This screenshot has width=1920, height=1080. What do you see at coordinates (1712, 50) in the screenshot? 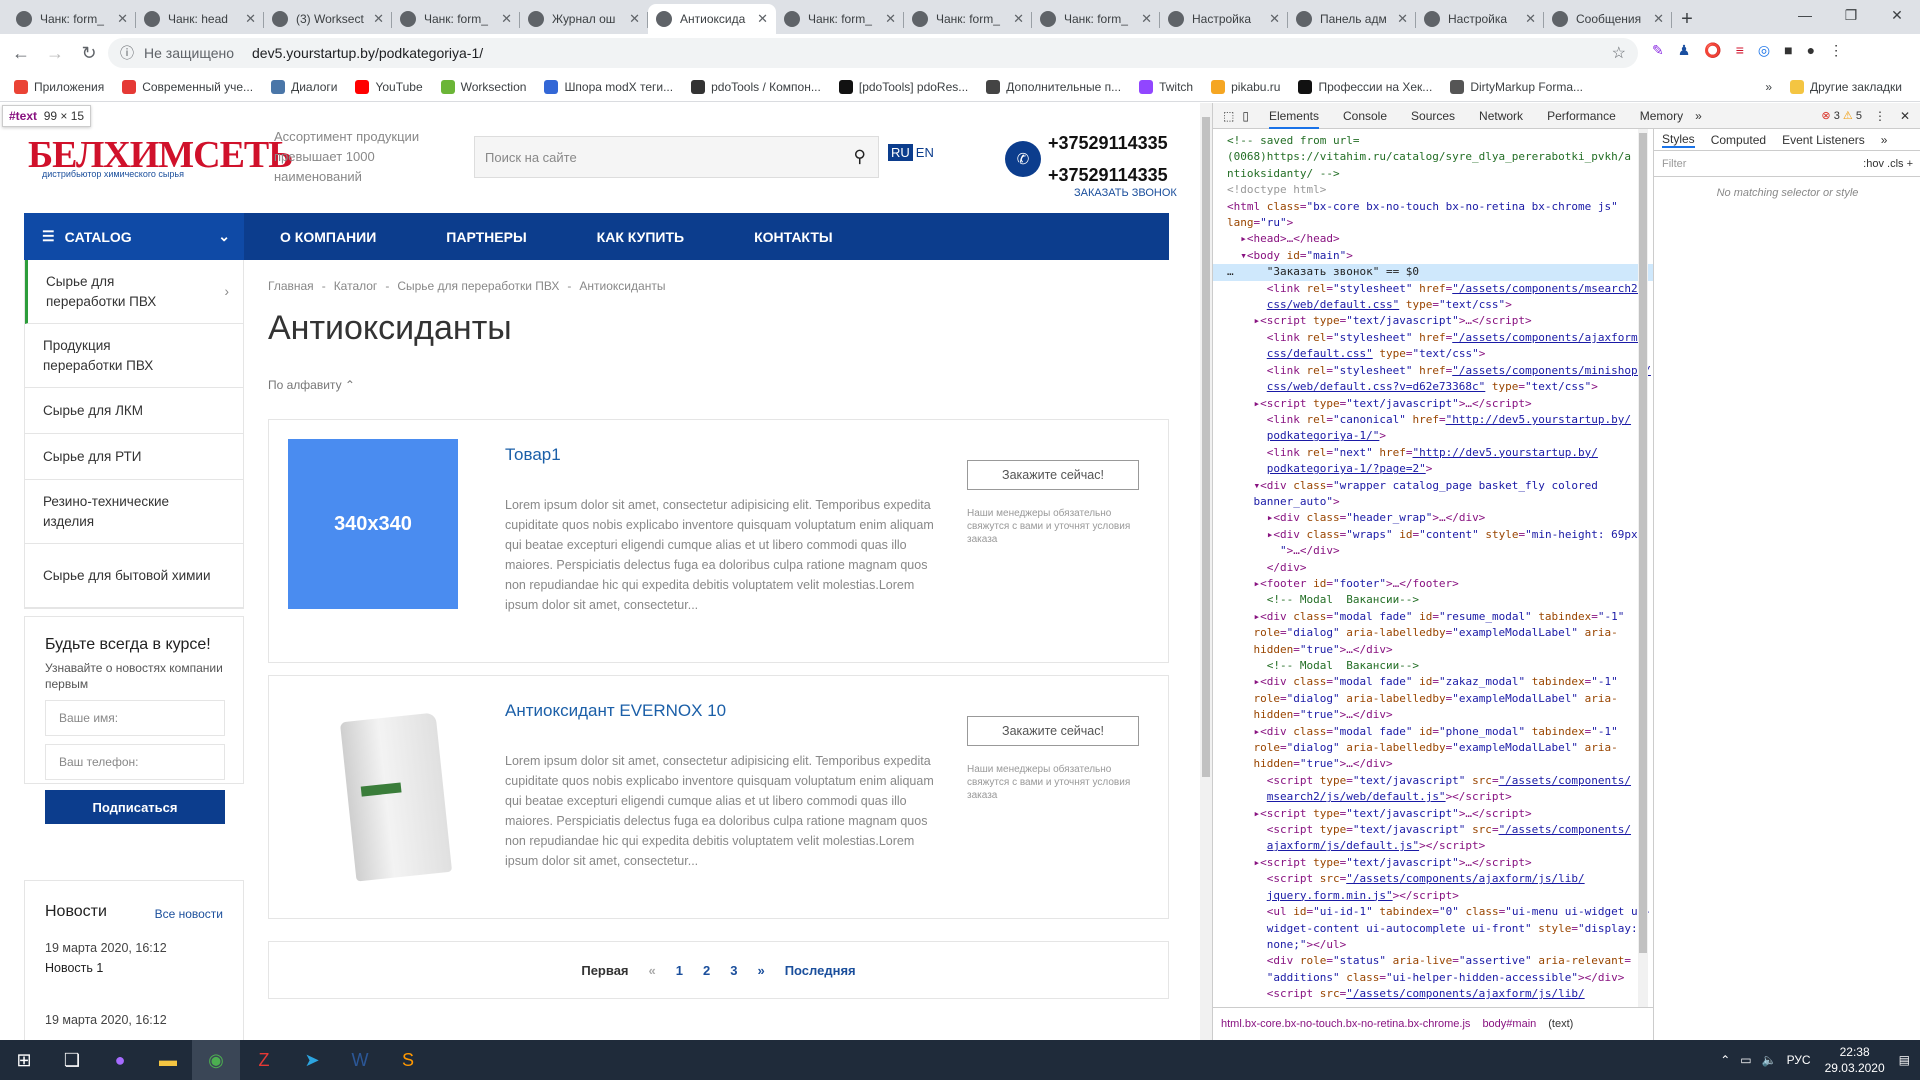
I see `opera-extension-icon: ⭕` at bounding box center [1712, 50].